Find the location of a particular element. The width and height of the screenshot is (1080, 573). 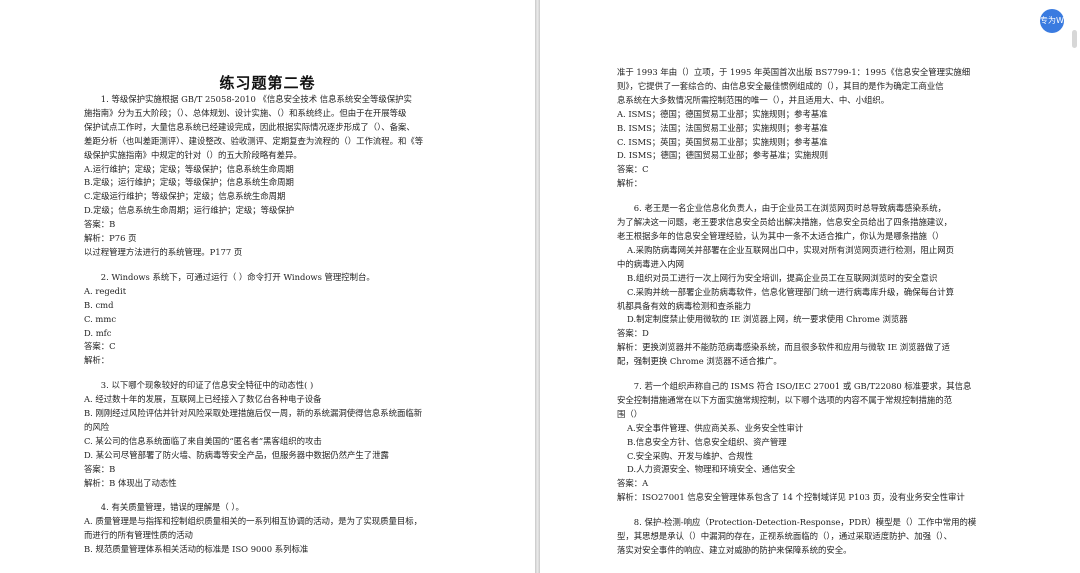

text-line: 安全控制措施通常在以下方面实施常规控制，以下哪个选项的内容不属于常规控制措施的范 is located at coordinates (784, 399).